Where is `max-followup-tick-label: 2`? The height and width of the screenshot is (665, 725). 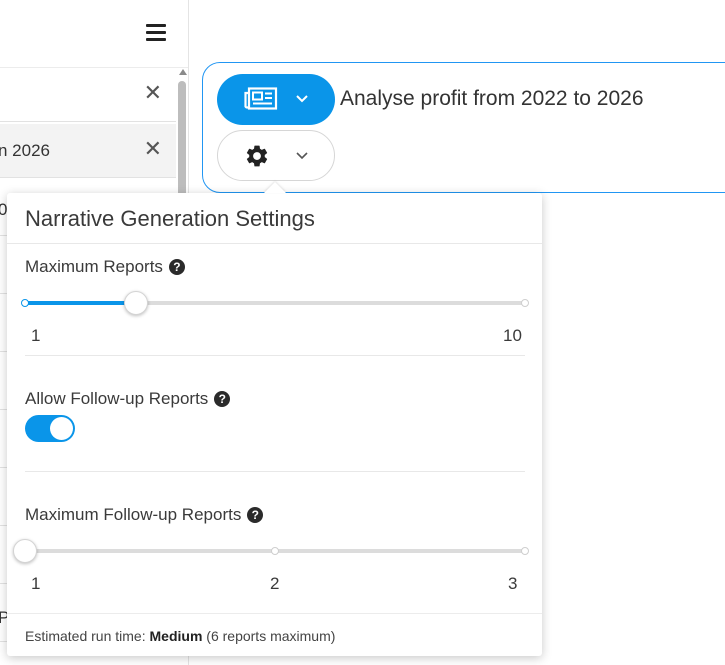 max-followup-tick-label: 2 is located at coordinates (275, 583).